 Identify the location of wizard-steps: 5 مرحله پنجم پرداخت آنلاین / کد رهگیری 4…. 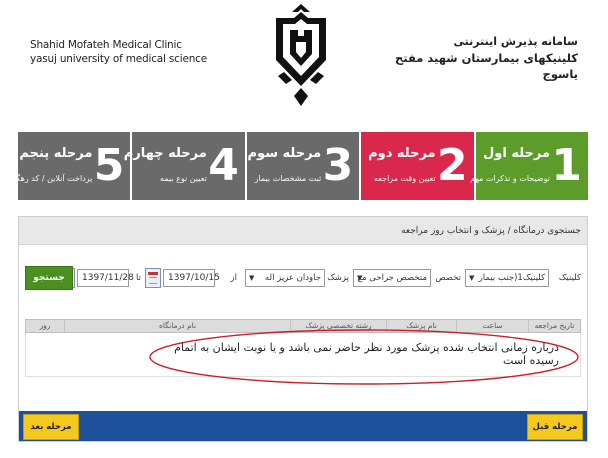
(296, 166).